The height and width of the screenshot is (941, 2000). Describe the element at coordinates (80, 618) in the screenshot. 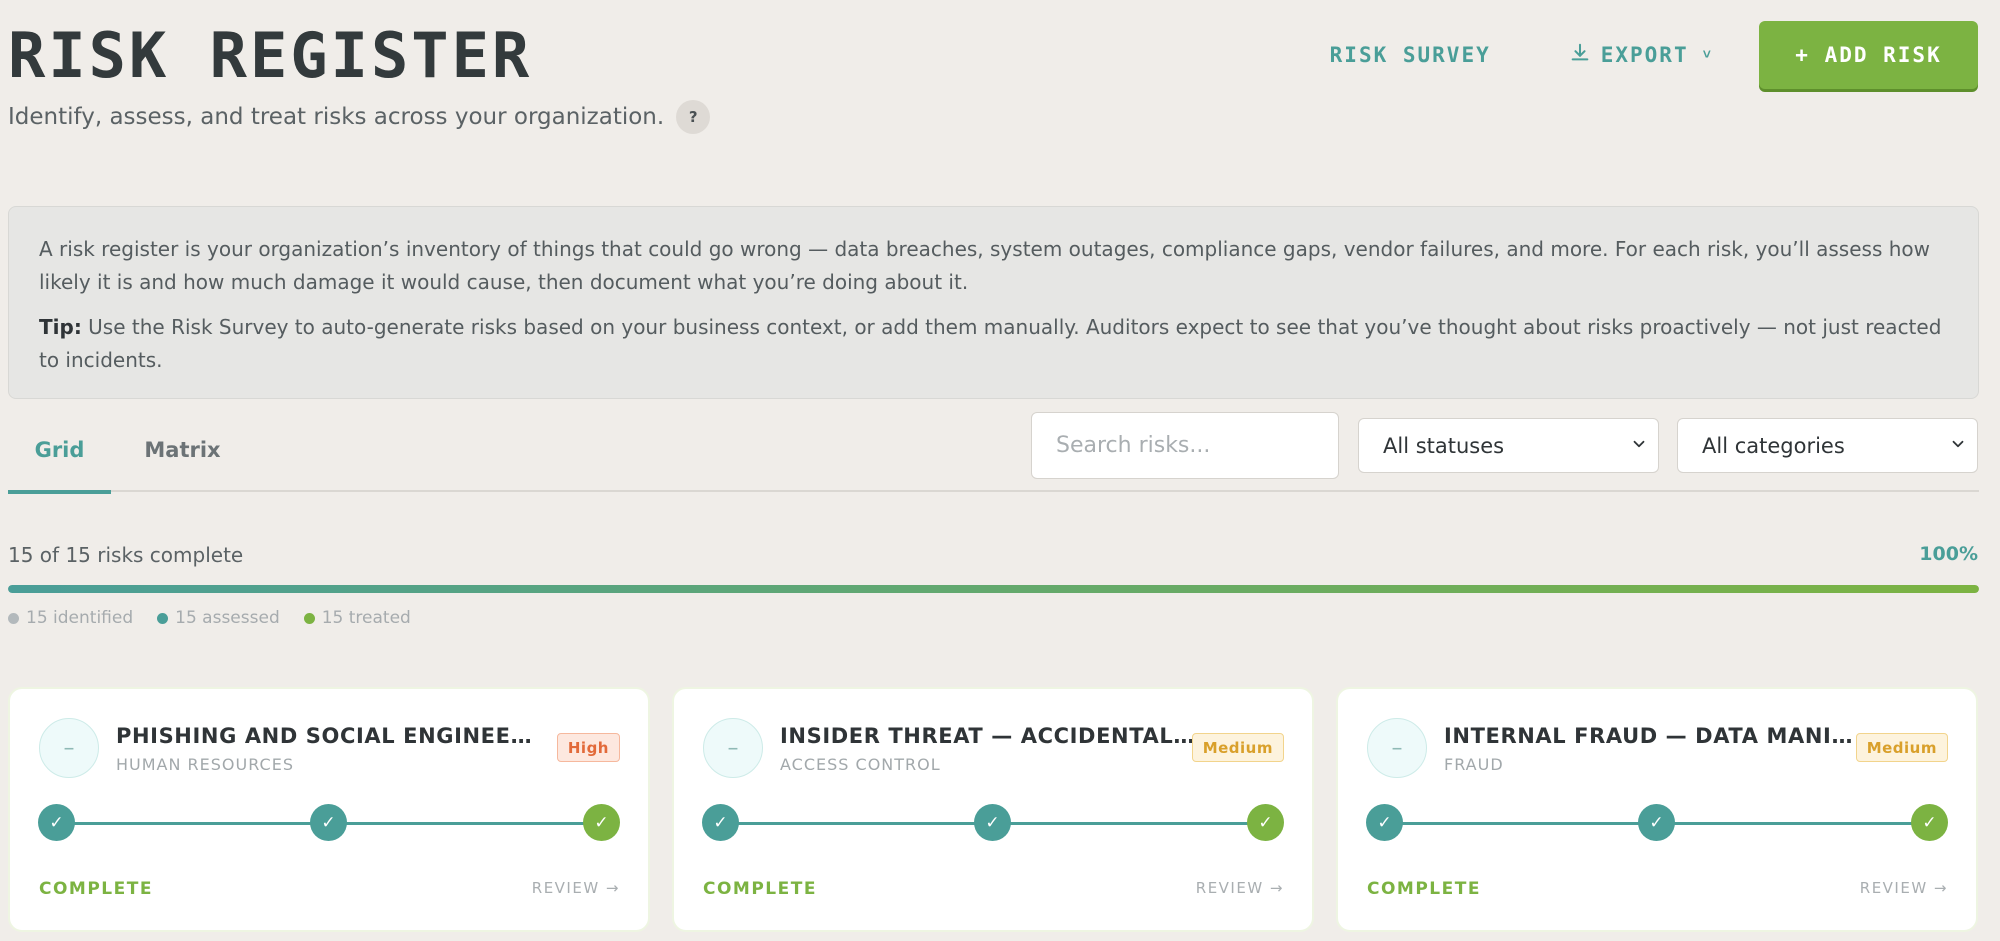

I see `legend-label-identified: 15 identified` at that location.